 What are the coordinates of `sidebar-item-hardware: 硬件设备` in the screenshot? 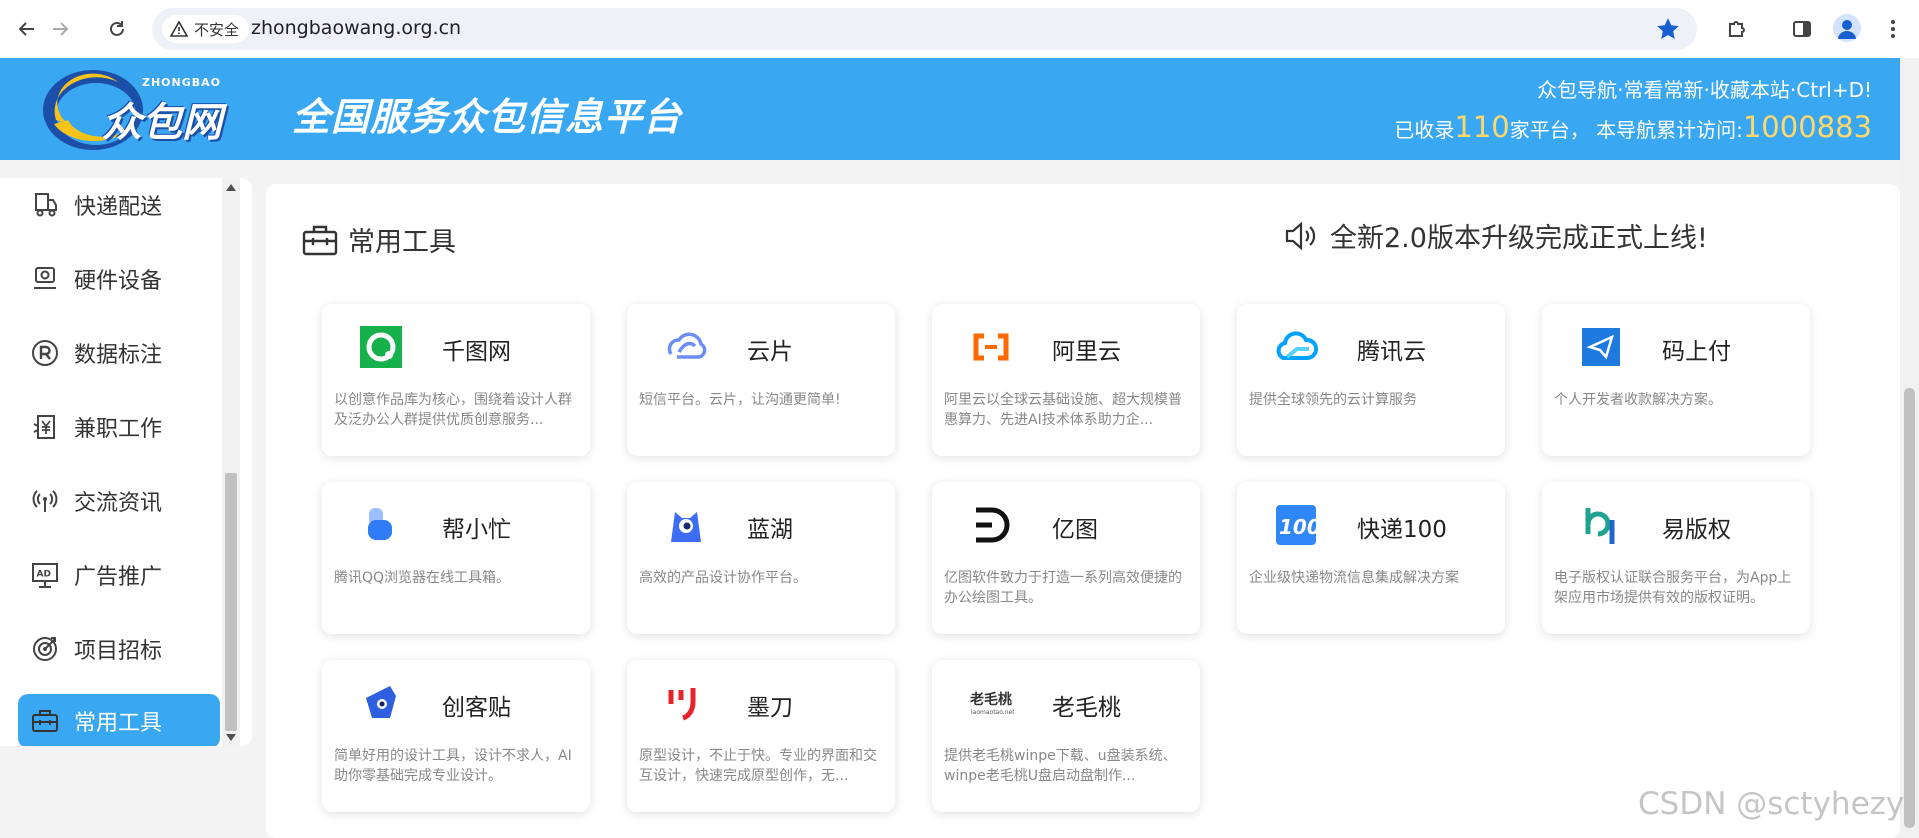 It's located at (119, 279).